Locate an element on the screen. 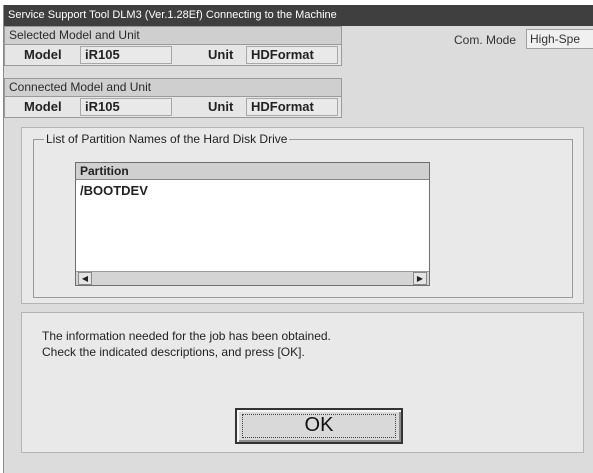 Image resolution: width=593 pixels, height=473 pixels. connected-info-row: Model iR105 Unit HDFormat is located at coordinates (173, 107).